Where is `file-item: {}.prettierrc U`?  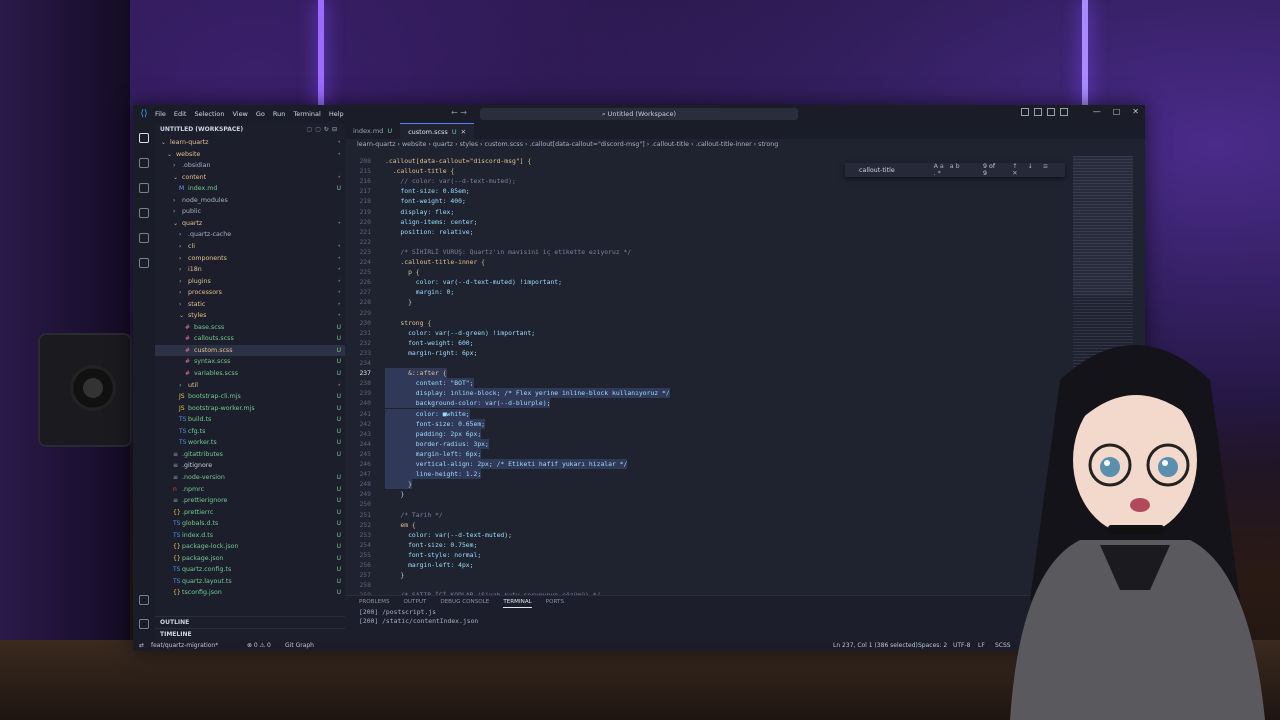
file-item: {}.prettierrc U is located at coordinates (250, 513).